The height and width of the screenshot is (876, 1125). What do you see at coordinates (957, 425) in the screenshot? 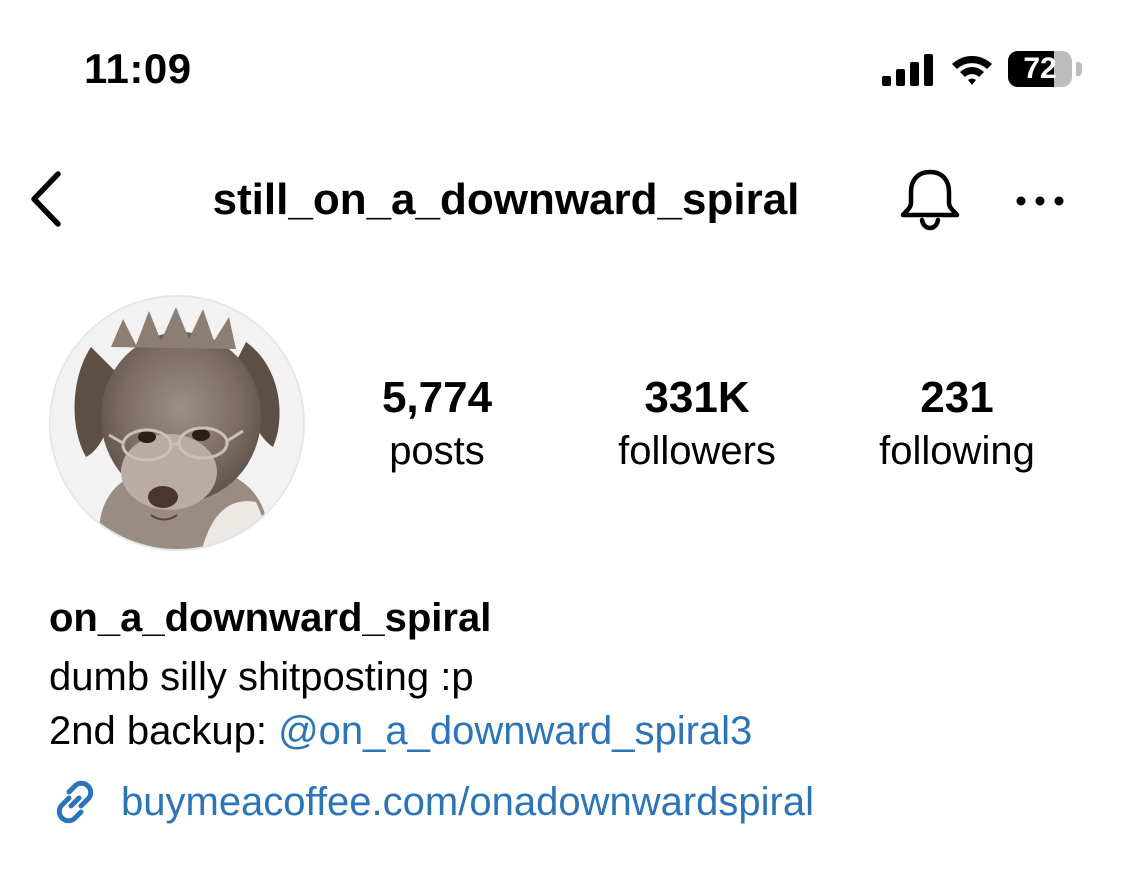
I see `stat-following: 231 following` at bounding box center [957, 425].